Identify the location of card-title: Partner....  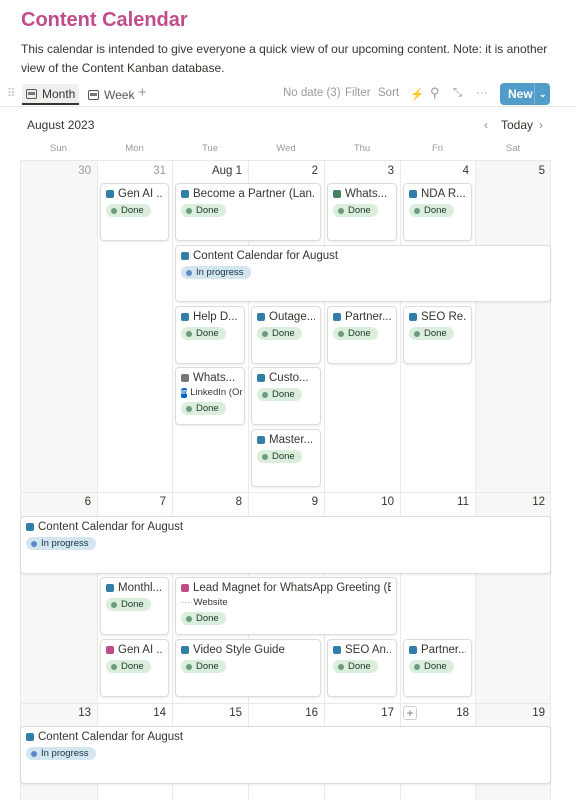
(368, 317).